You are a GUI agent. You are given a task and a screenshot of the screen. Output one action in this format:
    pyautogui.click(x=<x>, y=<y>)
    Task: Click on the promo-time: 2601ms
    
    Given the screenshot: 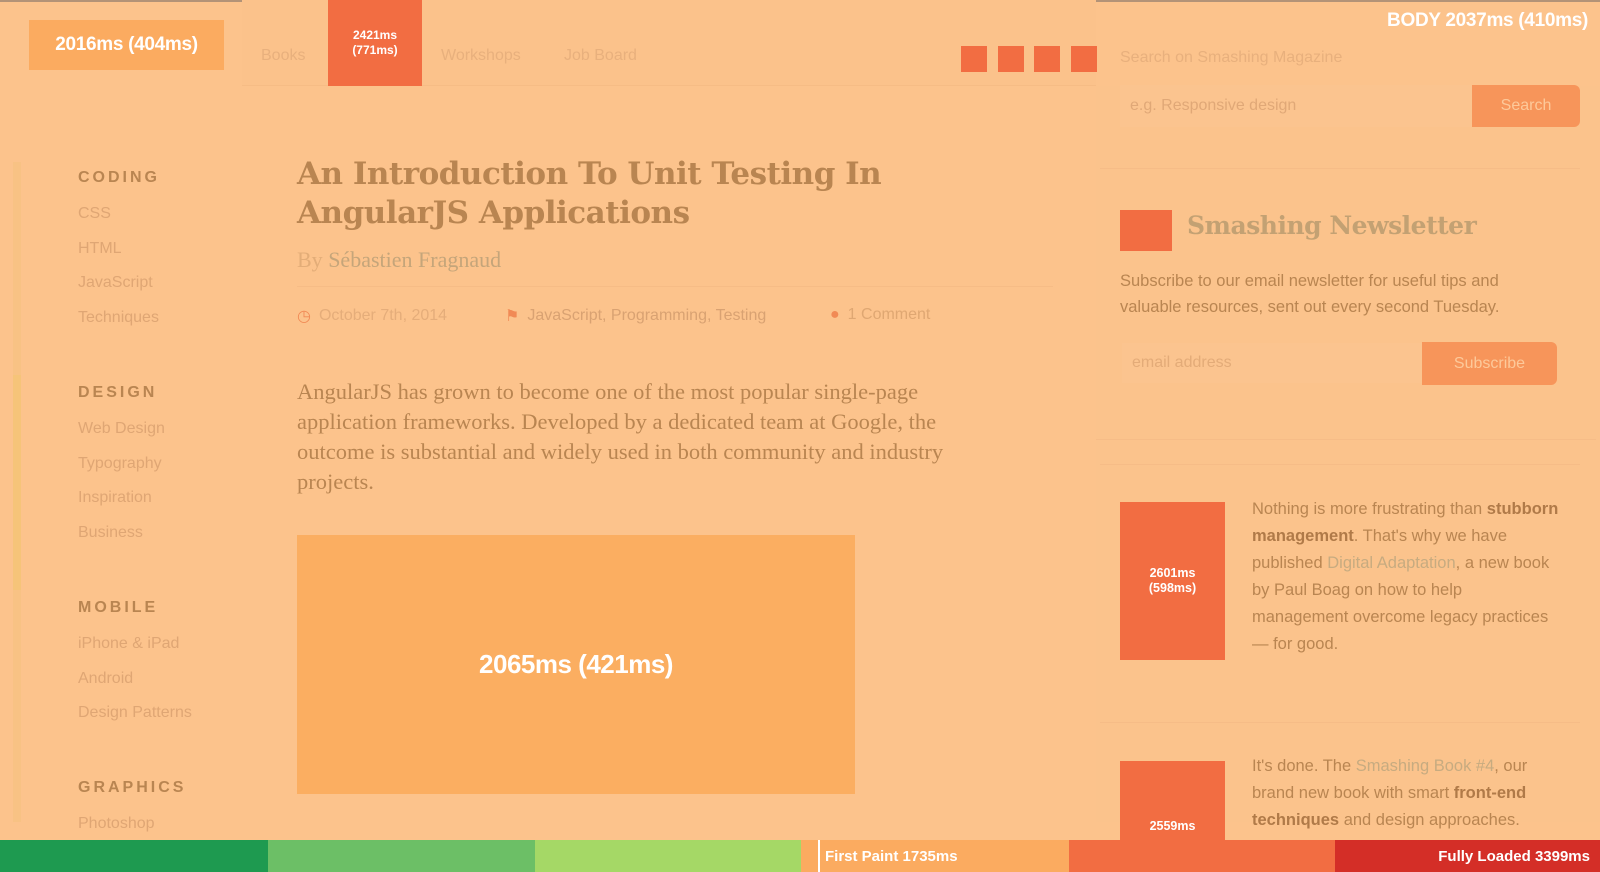 What is the action you would take?
    pyautogui.click(x=1172, y=573)
    